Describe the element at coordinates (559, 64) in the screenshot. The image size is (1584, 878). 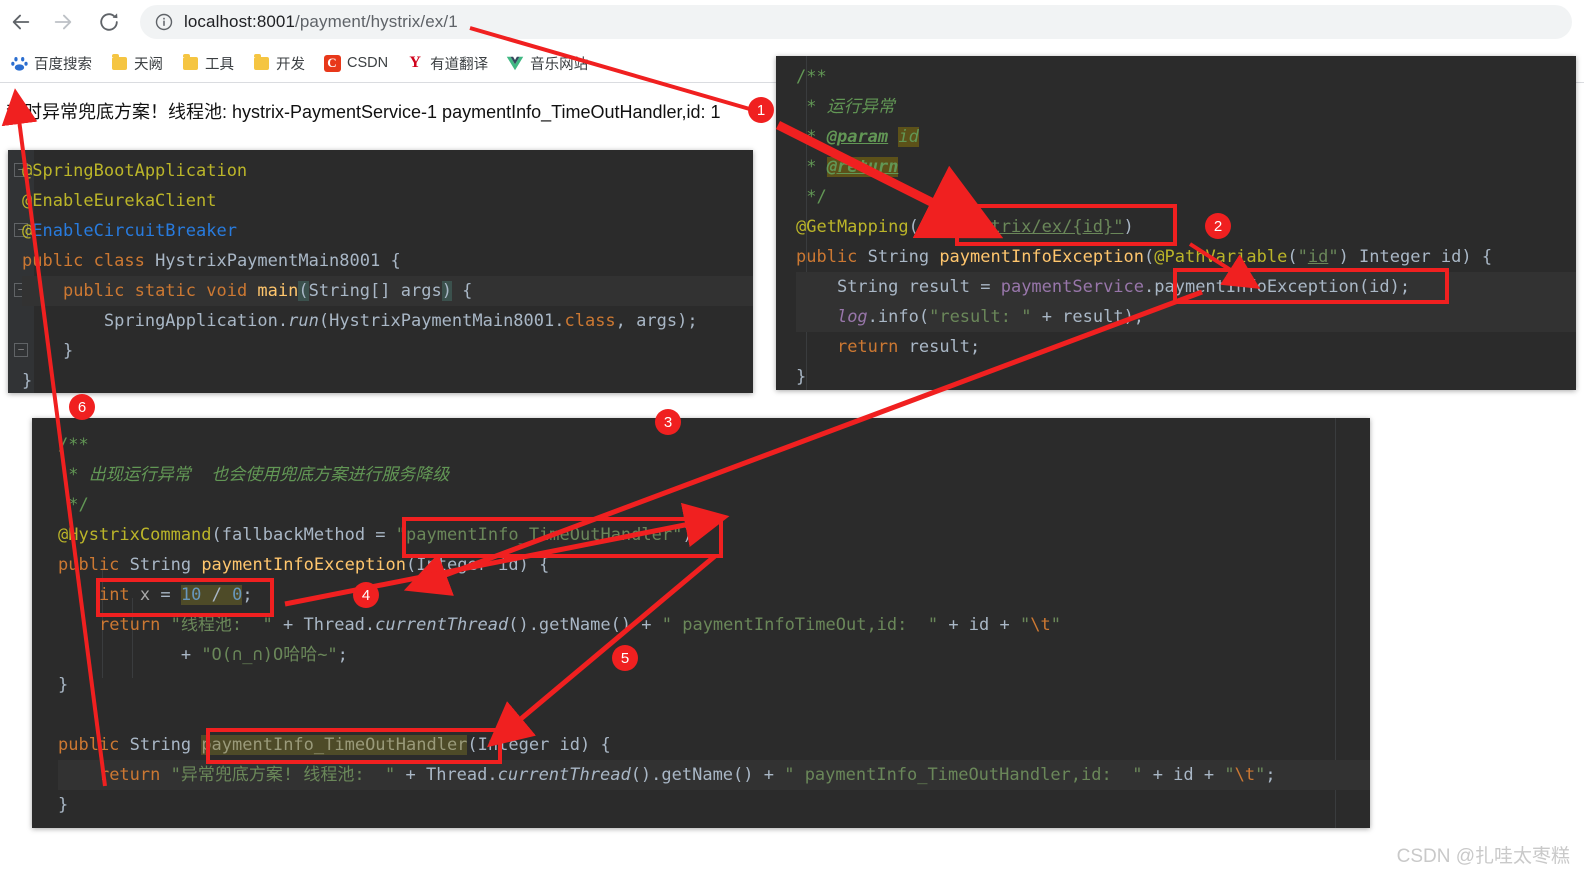
I see `bookmark-label: 音乐网站` at that location.